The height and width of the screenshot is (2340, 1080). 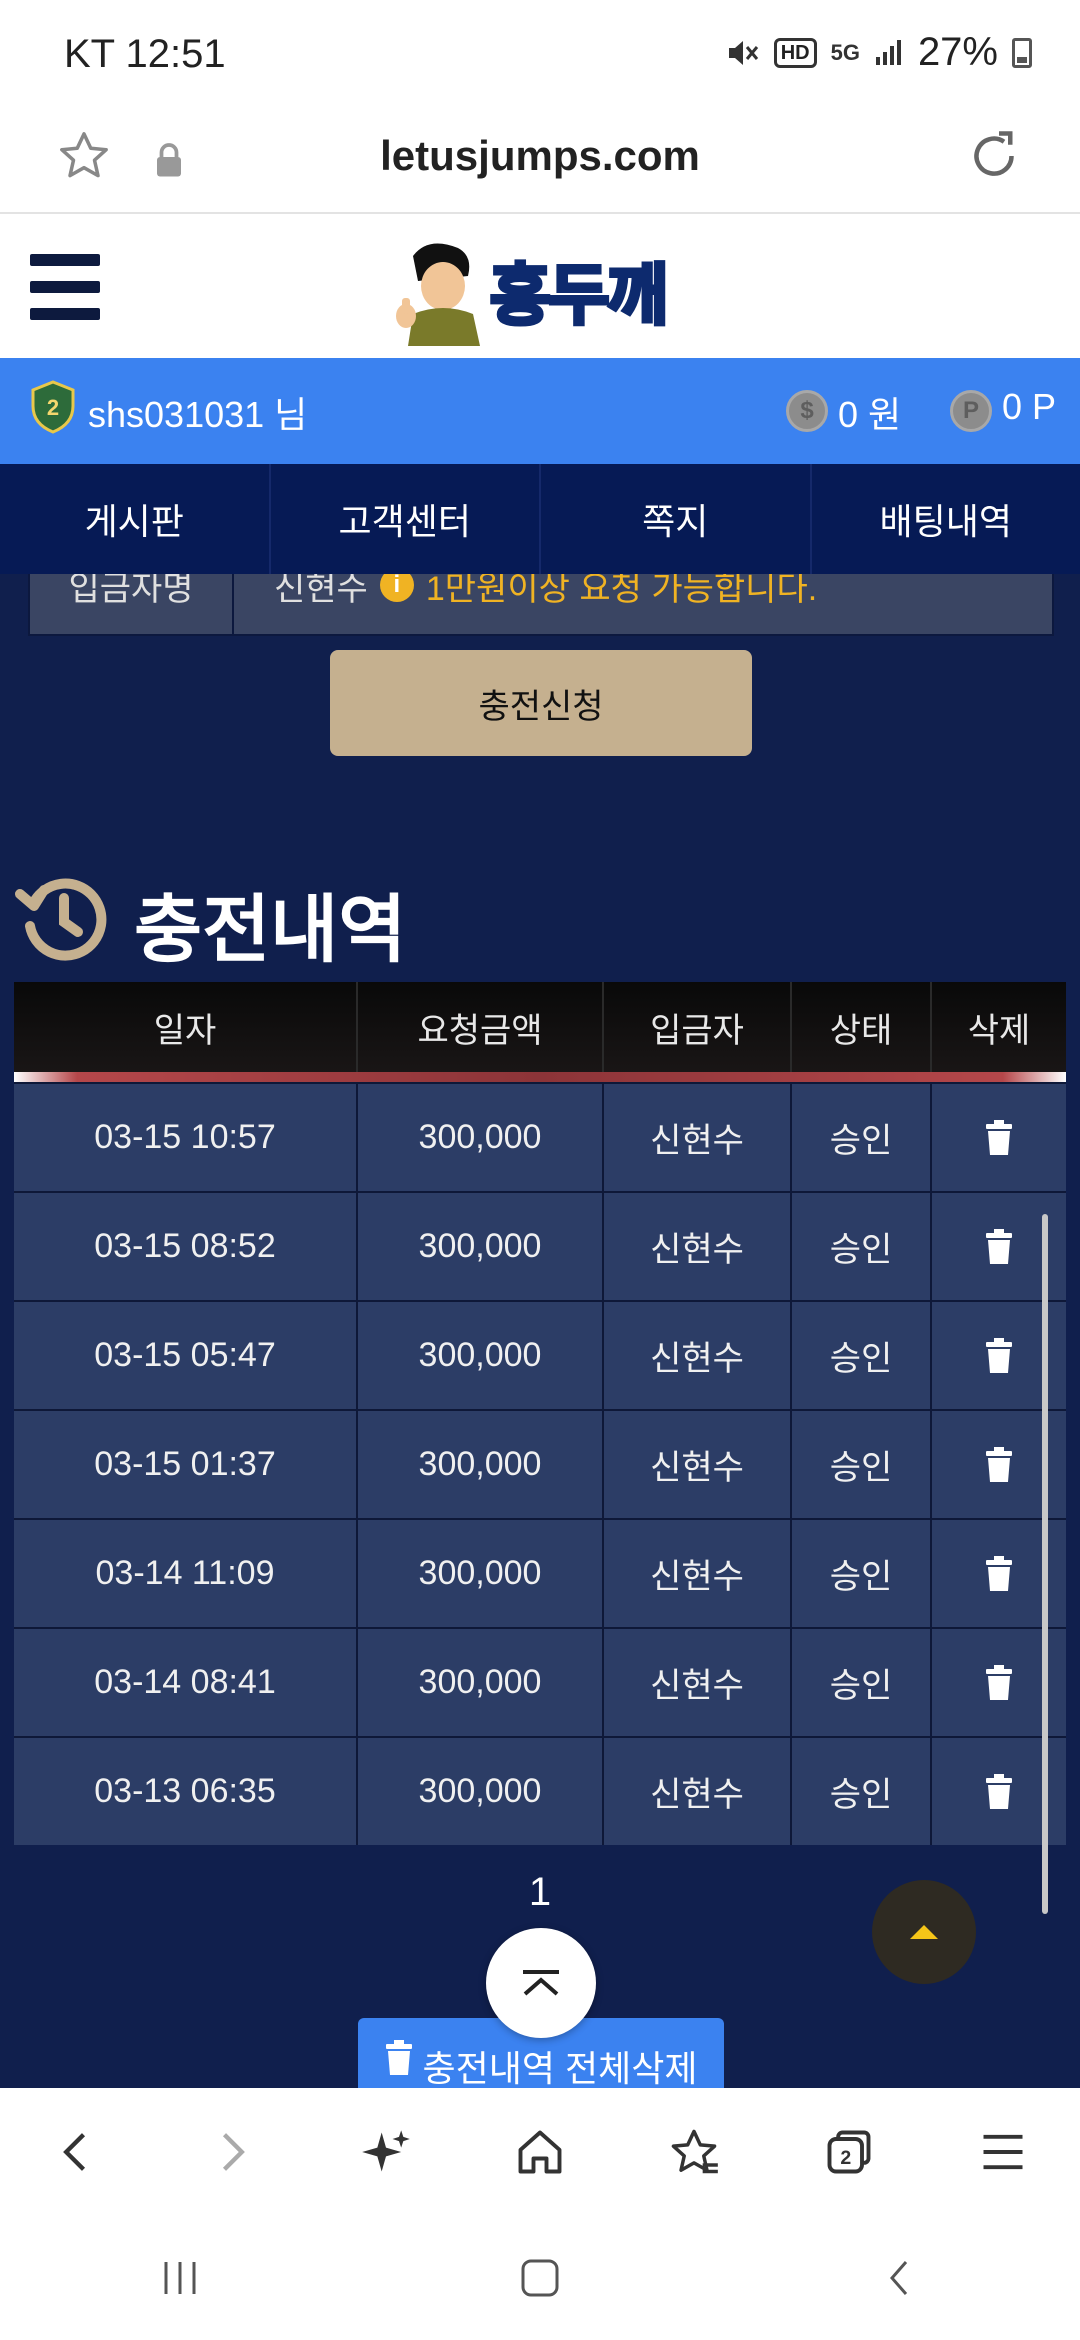 I want to click on back-to-top-button, so click(x=541, y=1983).